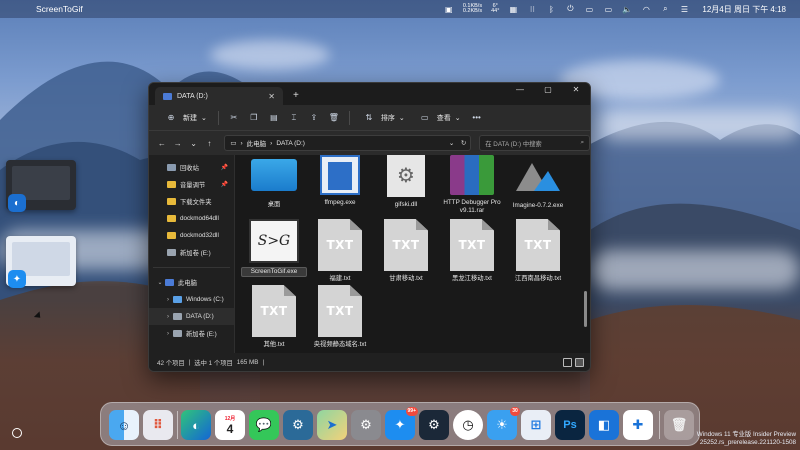 This screenshot has width=800, height=450. I want to click on file-item-fujian: TXT 福建.txt, so click(340, 251).